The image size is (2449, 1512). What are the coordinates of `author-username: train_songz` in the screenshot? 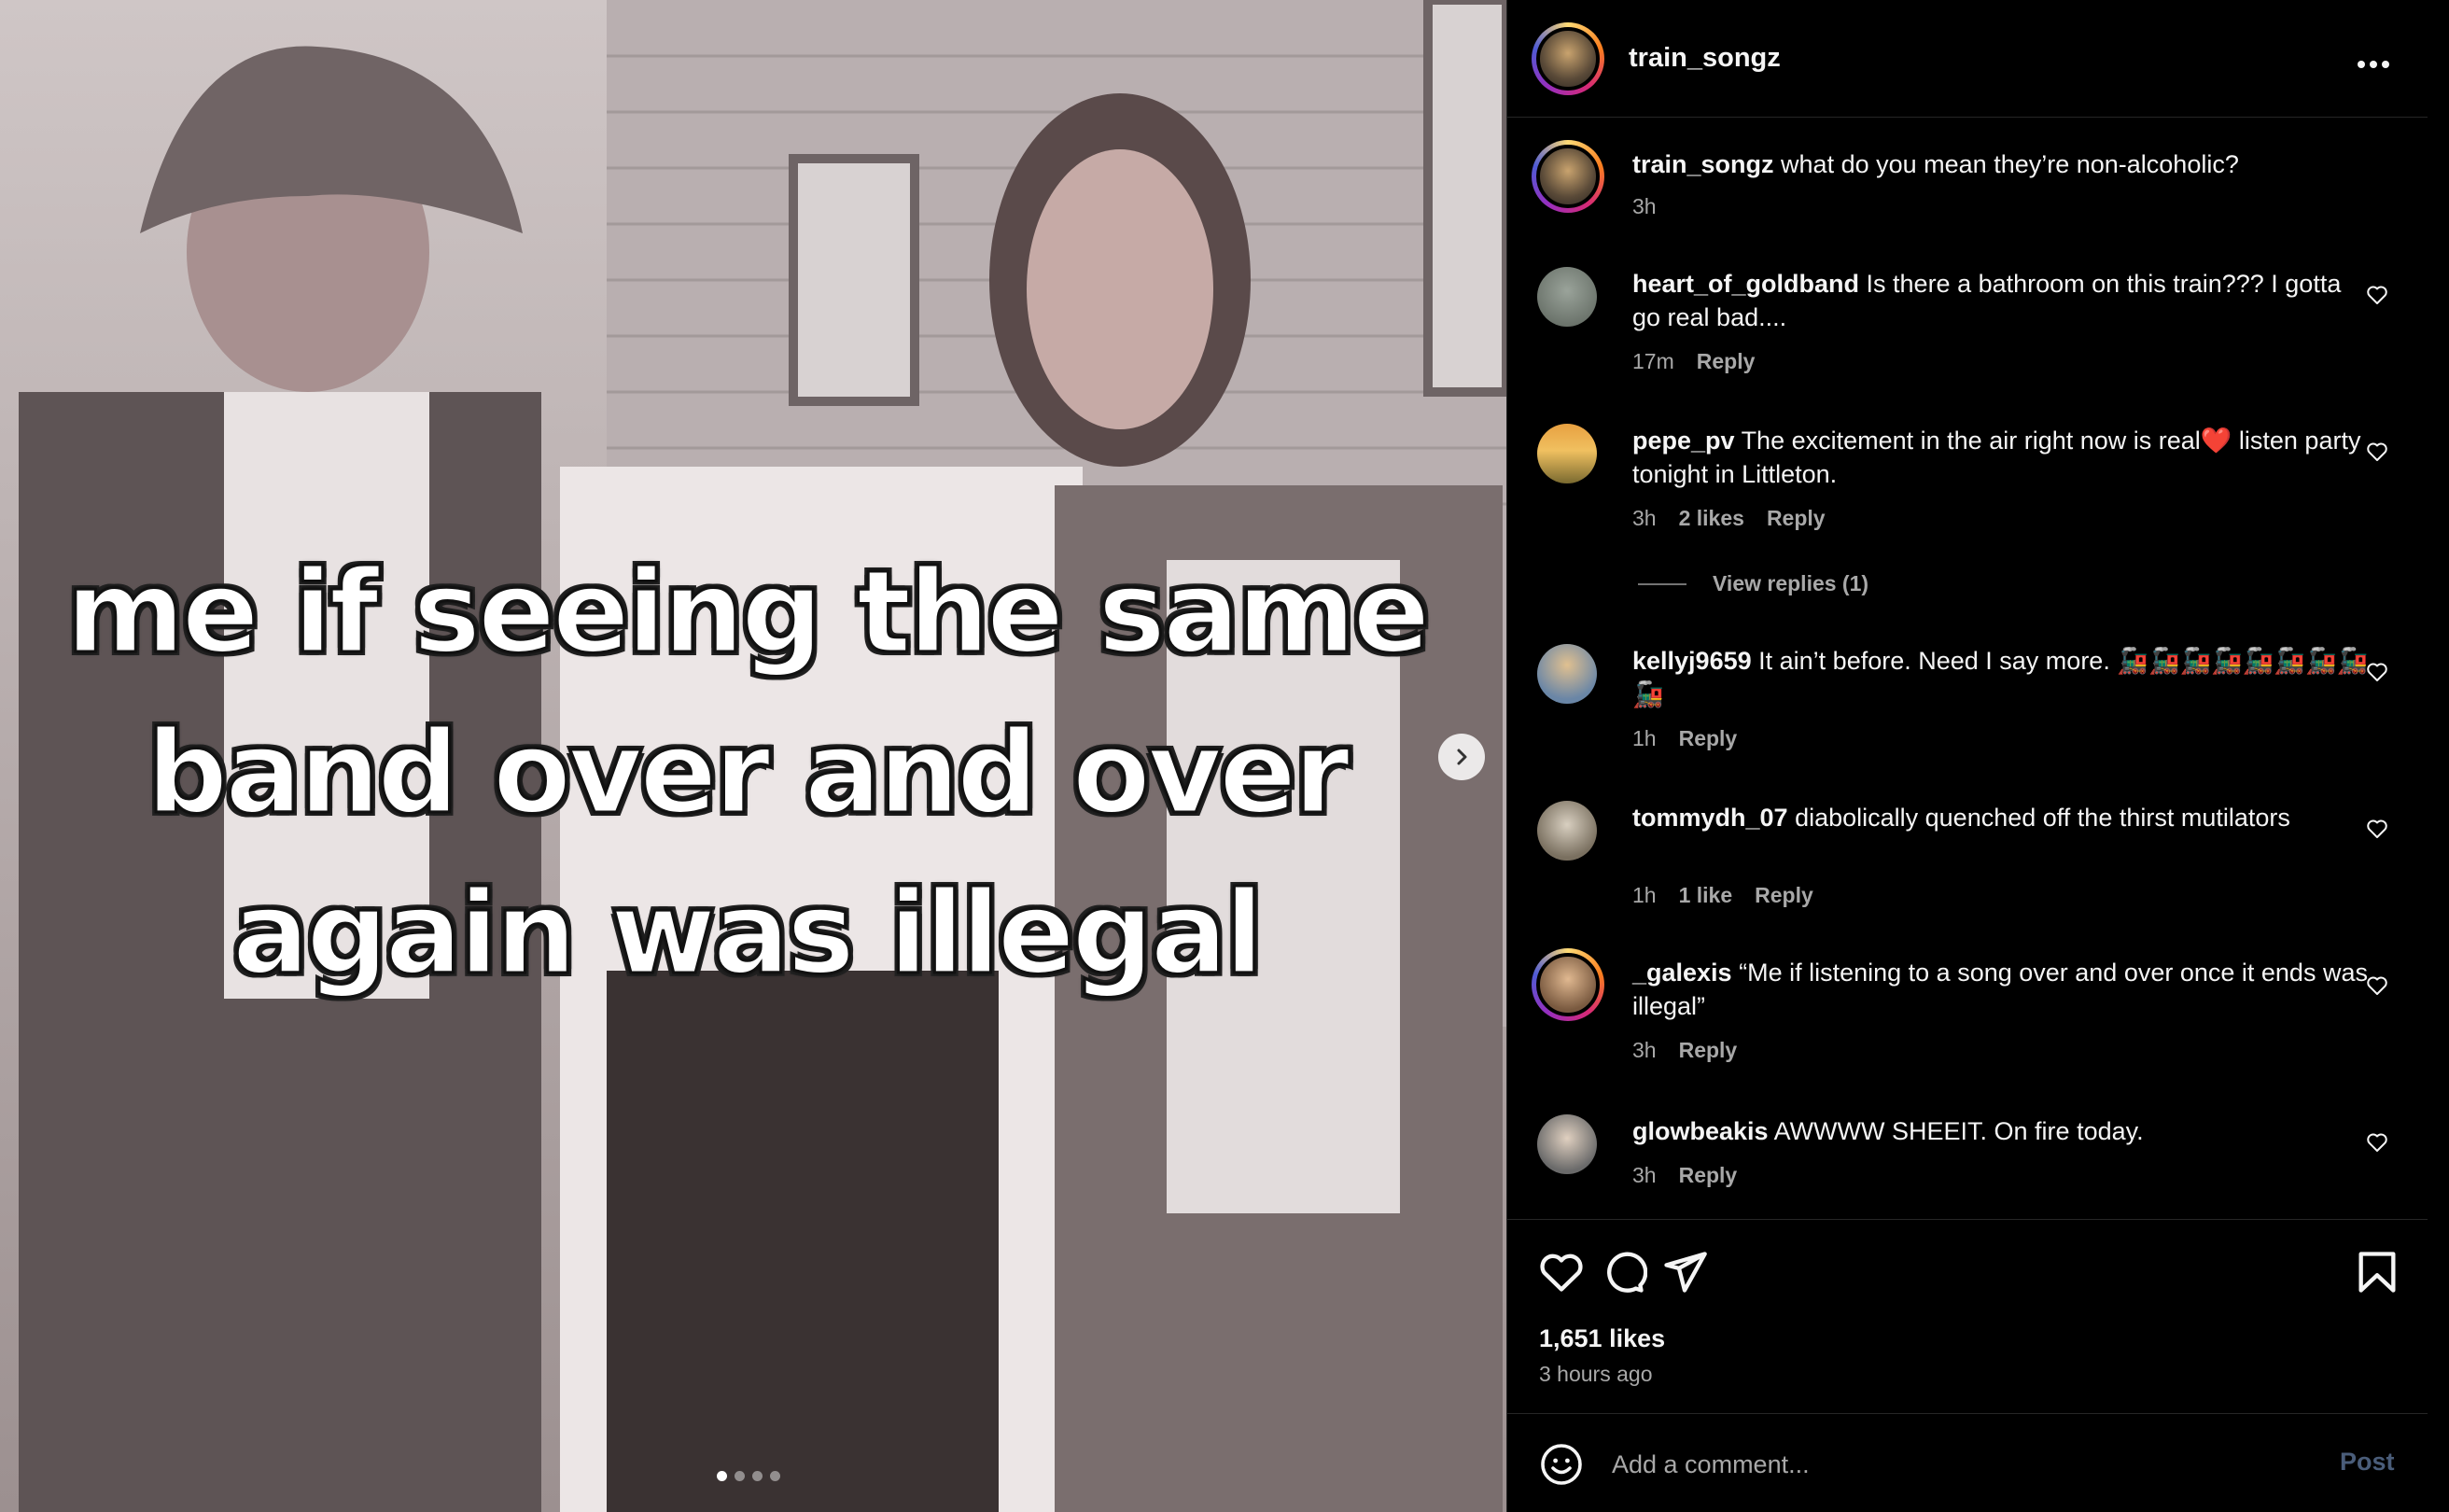 It's located at (1705, 58).